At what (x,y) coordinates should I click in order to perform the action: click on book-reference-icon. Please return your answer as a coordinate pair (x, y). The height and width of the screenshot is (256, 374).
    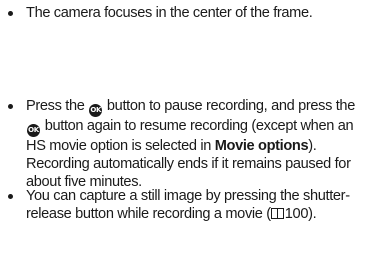
    Looking at the image, I should click on (277, 214).